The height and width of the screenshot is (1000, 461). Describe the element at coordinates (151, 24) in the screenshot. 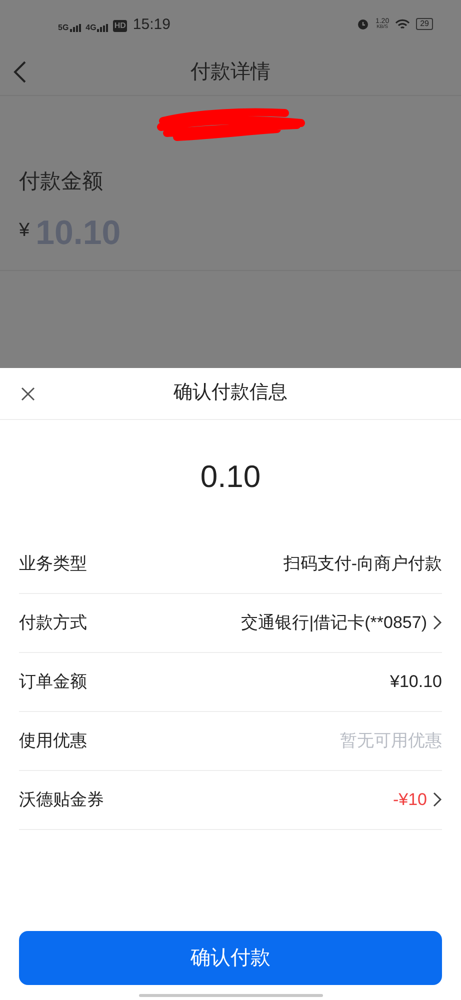

I see `clock: 15:19` at that location.